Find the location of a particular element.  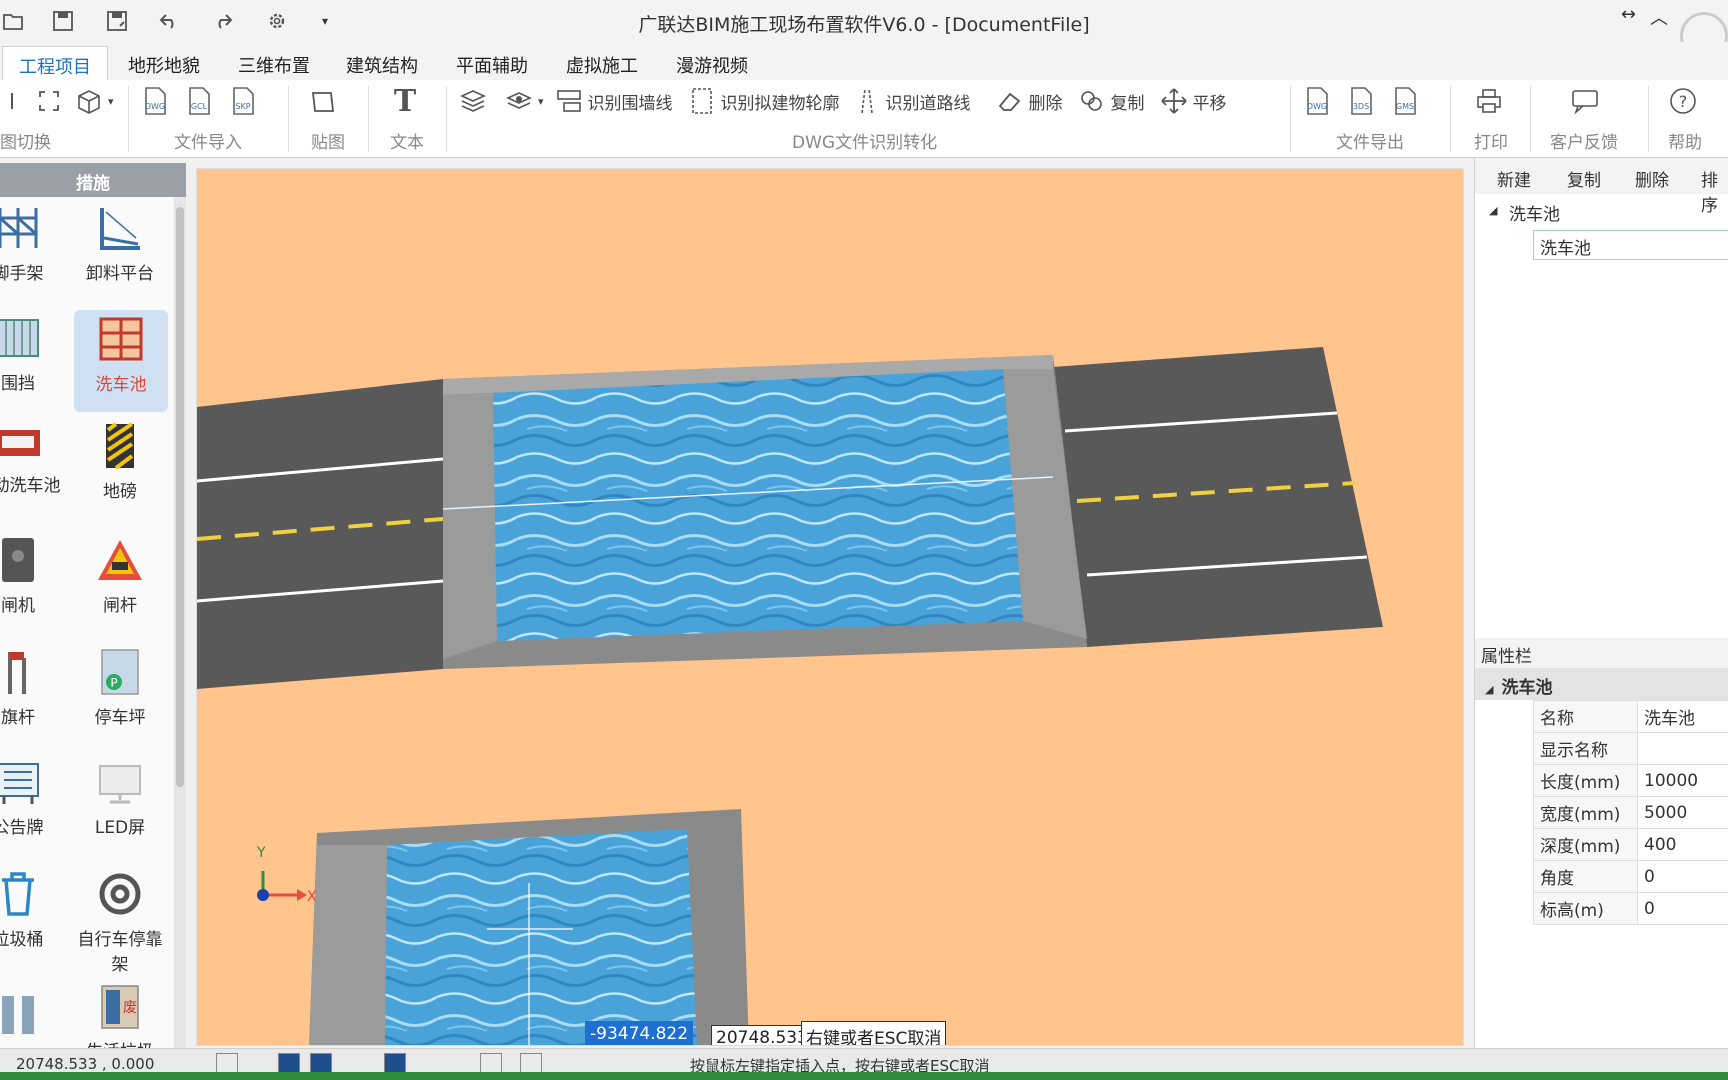

export-gms-badge: GMS is located at coordinates (1405, 106).